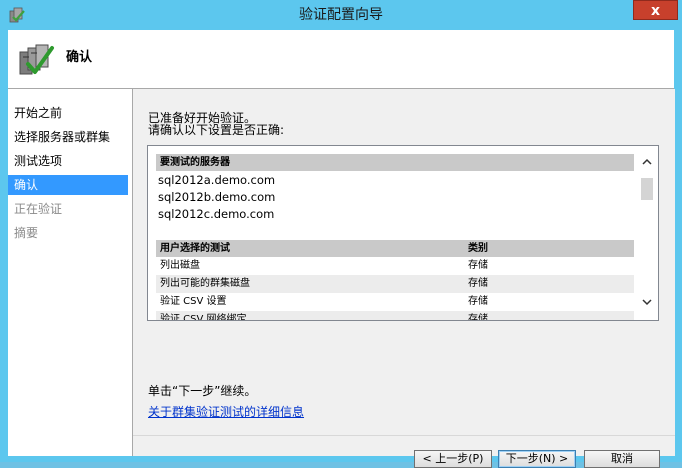  I want to click on nav-item-select-servers: 选择服务器或群集, so click(68, 137).